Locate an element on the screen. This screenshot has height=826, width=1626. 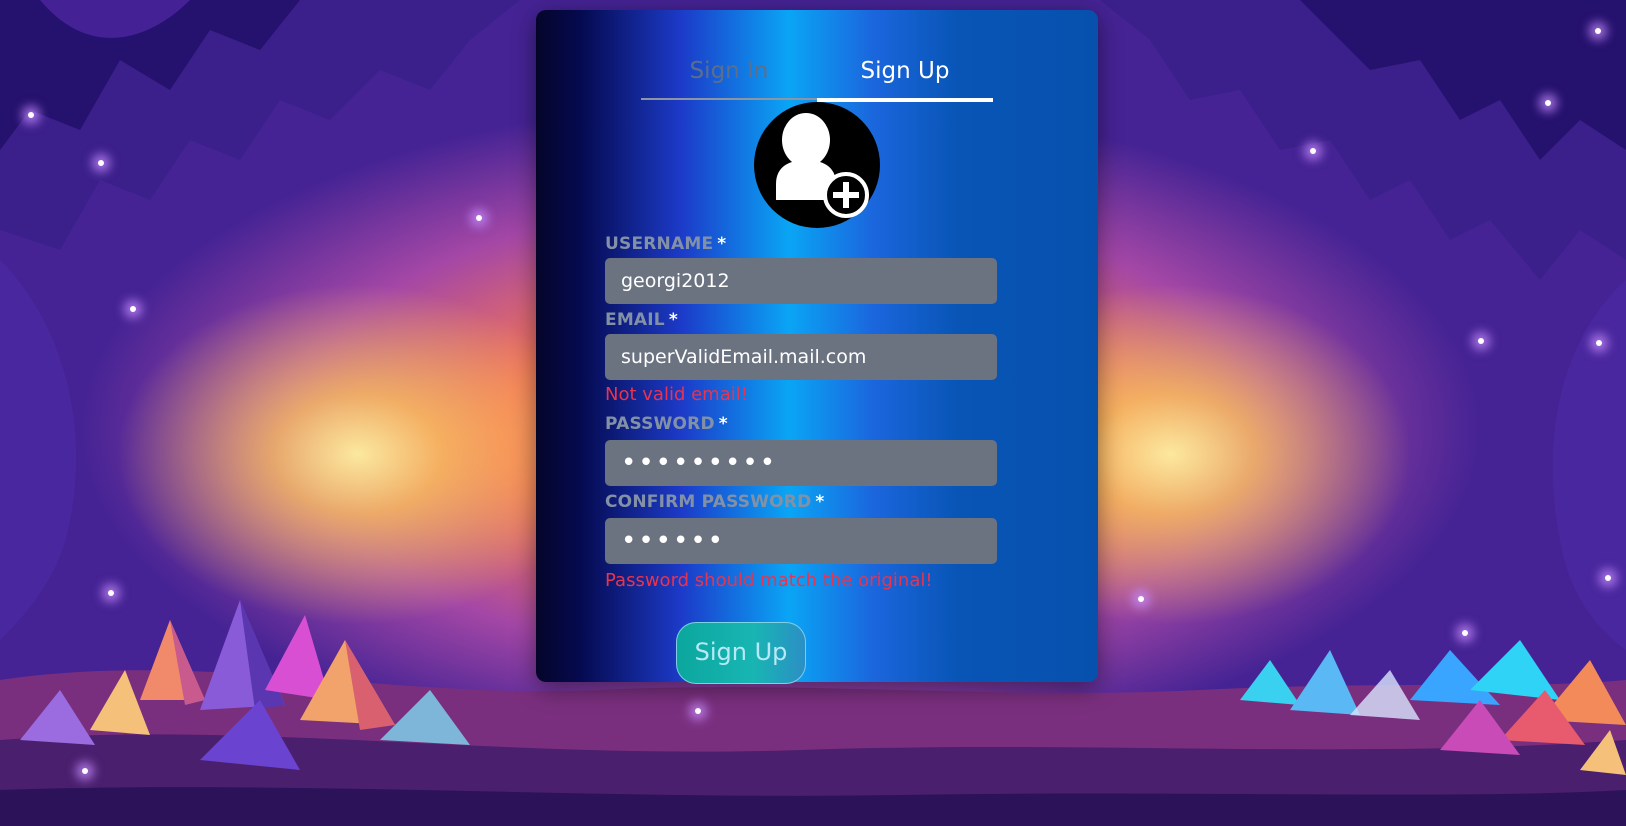
username-label: USERNAME * is located at coordinates (665, 244).